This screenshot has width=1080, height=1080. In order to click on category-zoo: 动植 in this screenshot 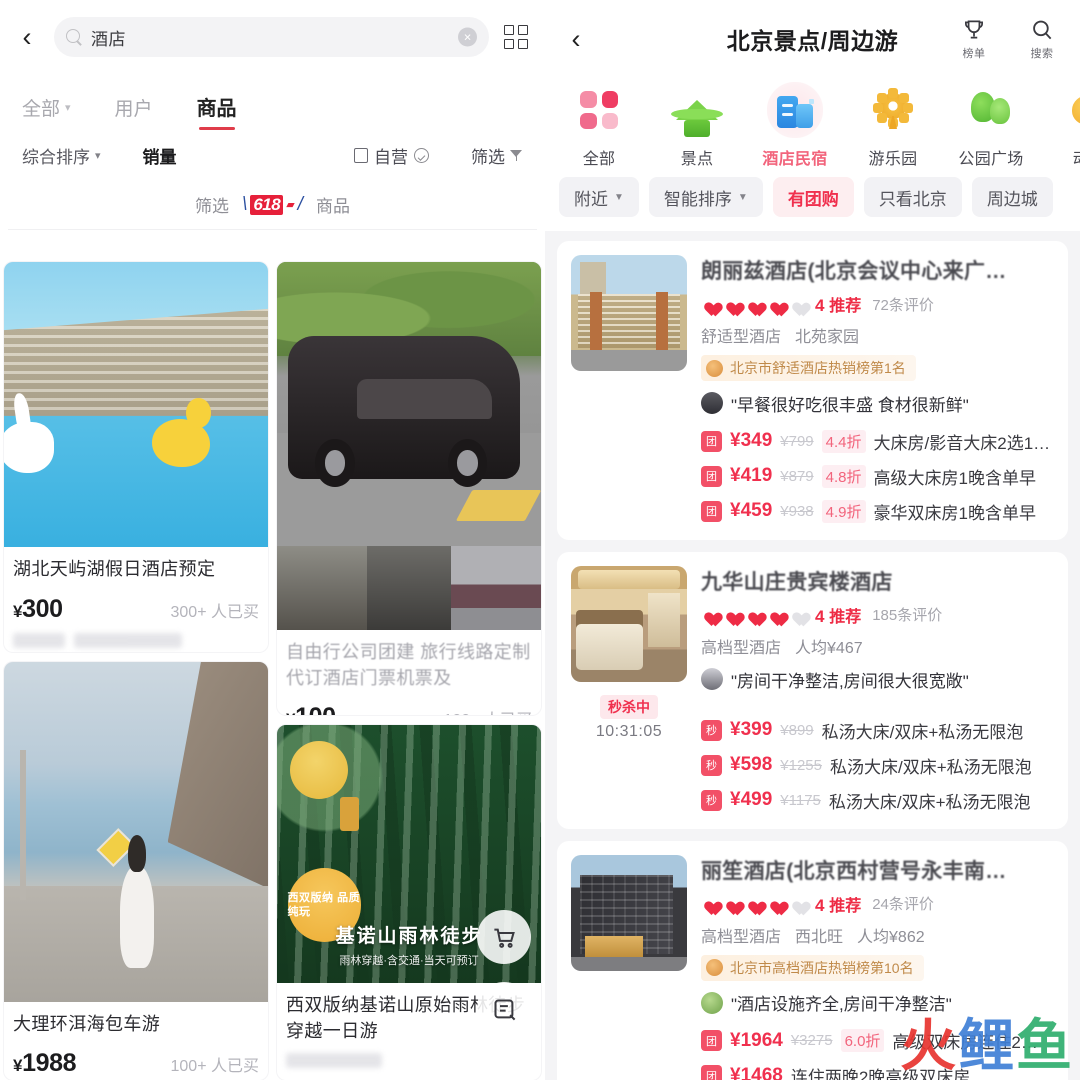, I will do `click(1060, 125)`.